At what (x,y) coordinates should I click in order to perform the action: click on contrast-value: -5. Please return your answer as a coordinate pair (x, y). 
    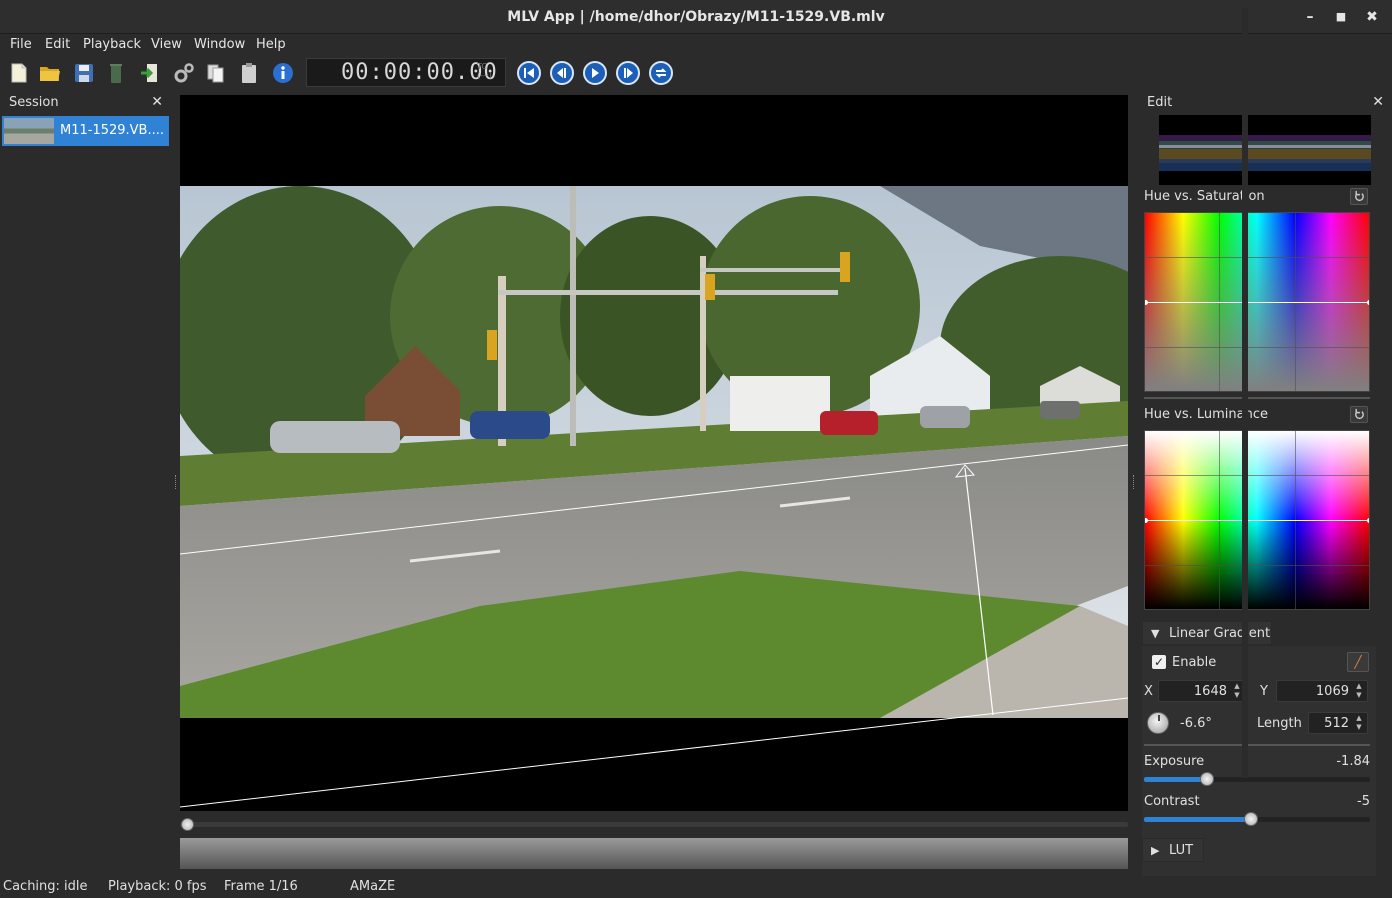
    Looking at the image, I should click on (1363, 801).